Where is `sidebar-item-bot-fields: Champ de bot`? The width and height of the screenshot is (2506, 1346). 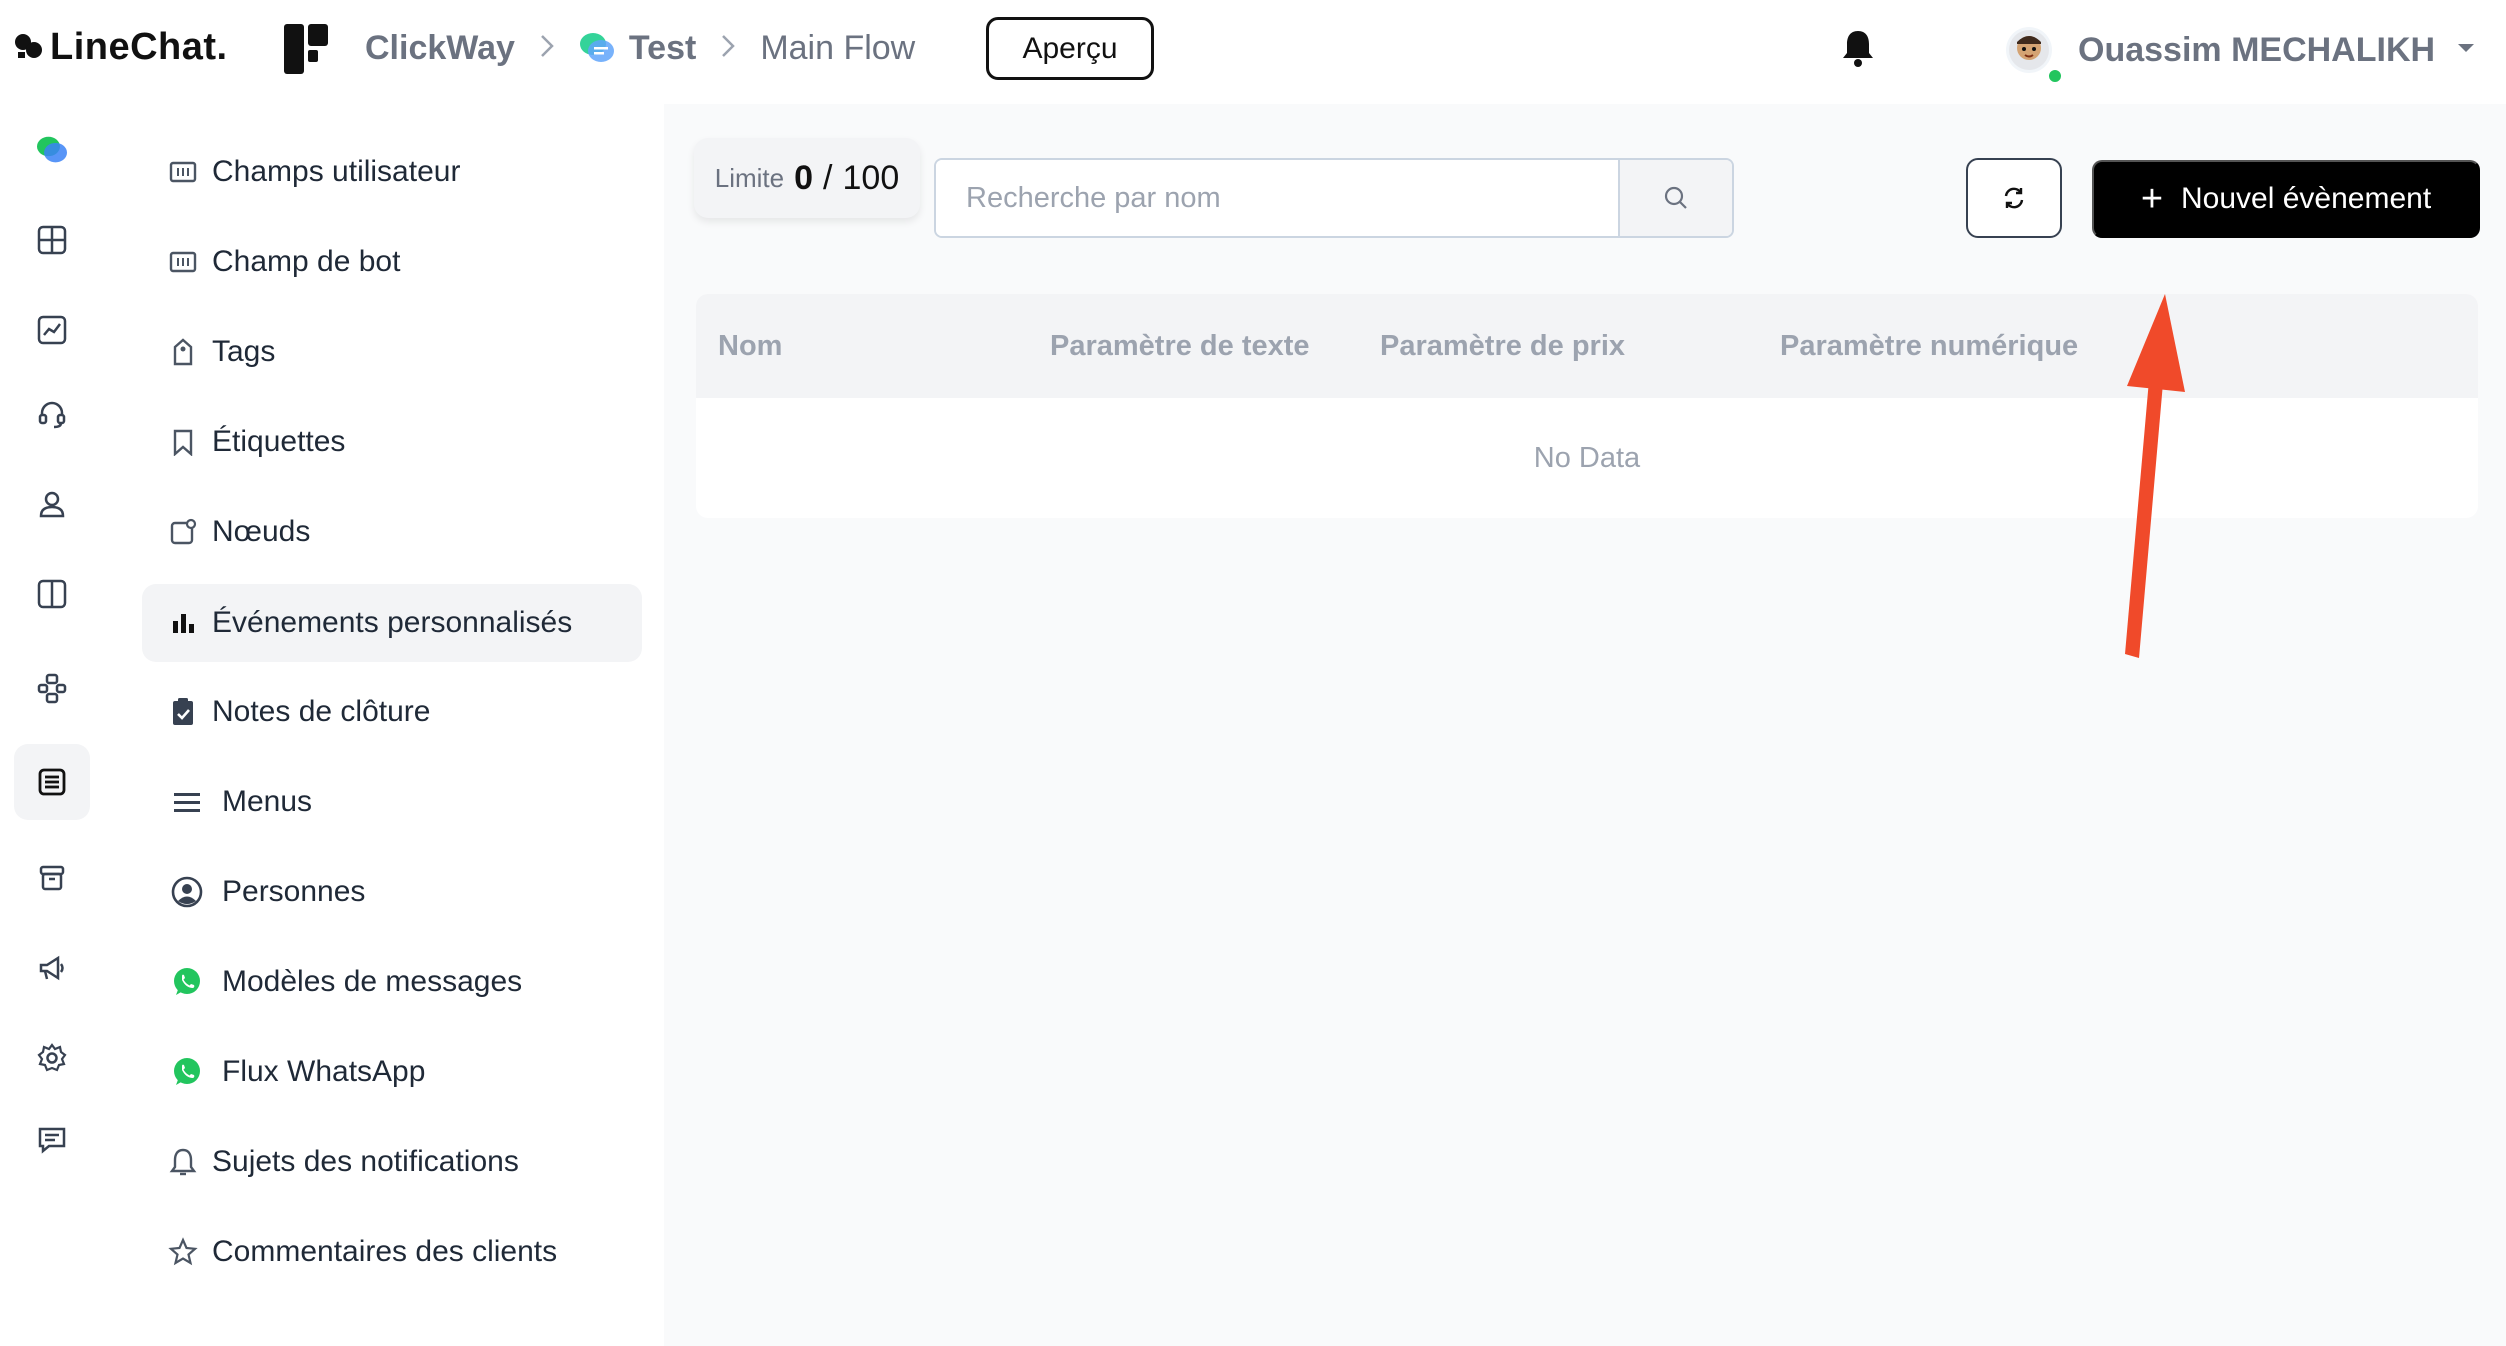
sidebar-item-bot-fields: Champ de bot is located at coordinates (392, 262).